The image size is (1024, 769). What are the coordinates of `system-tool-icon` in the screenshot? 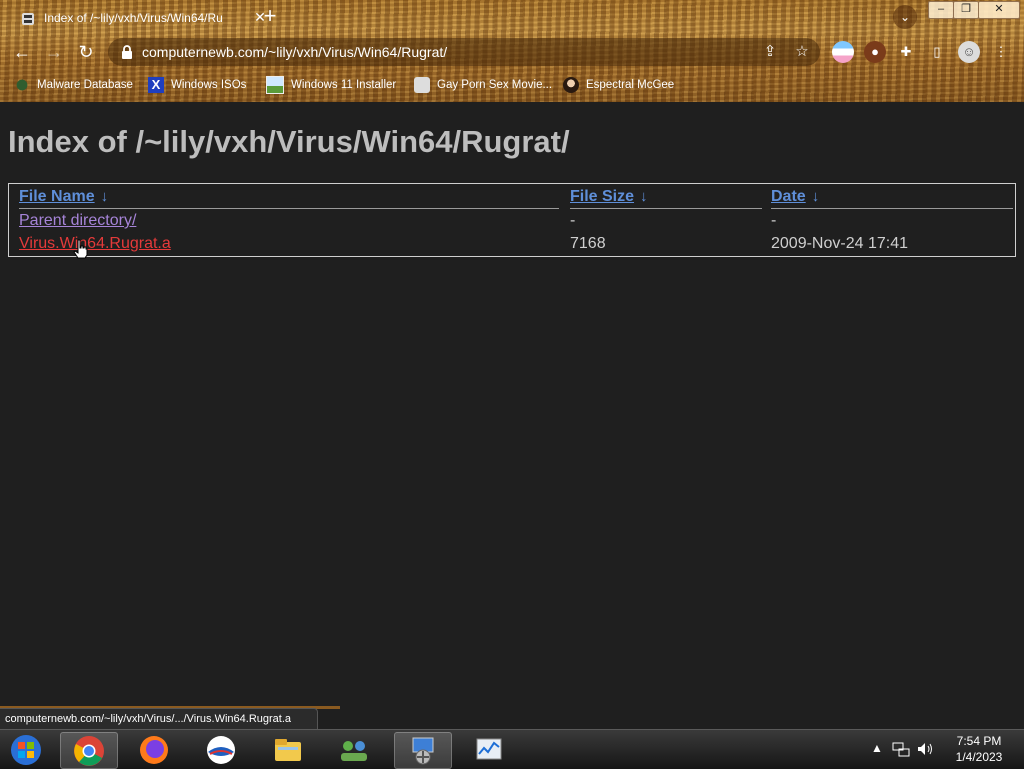 It's located at (423, 751).